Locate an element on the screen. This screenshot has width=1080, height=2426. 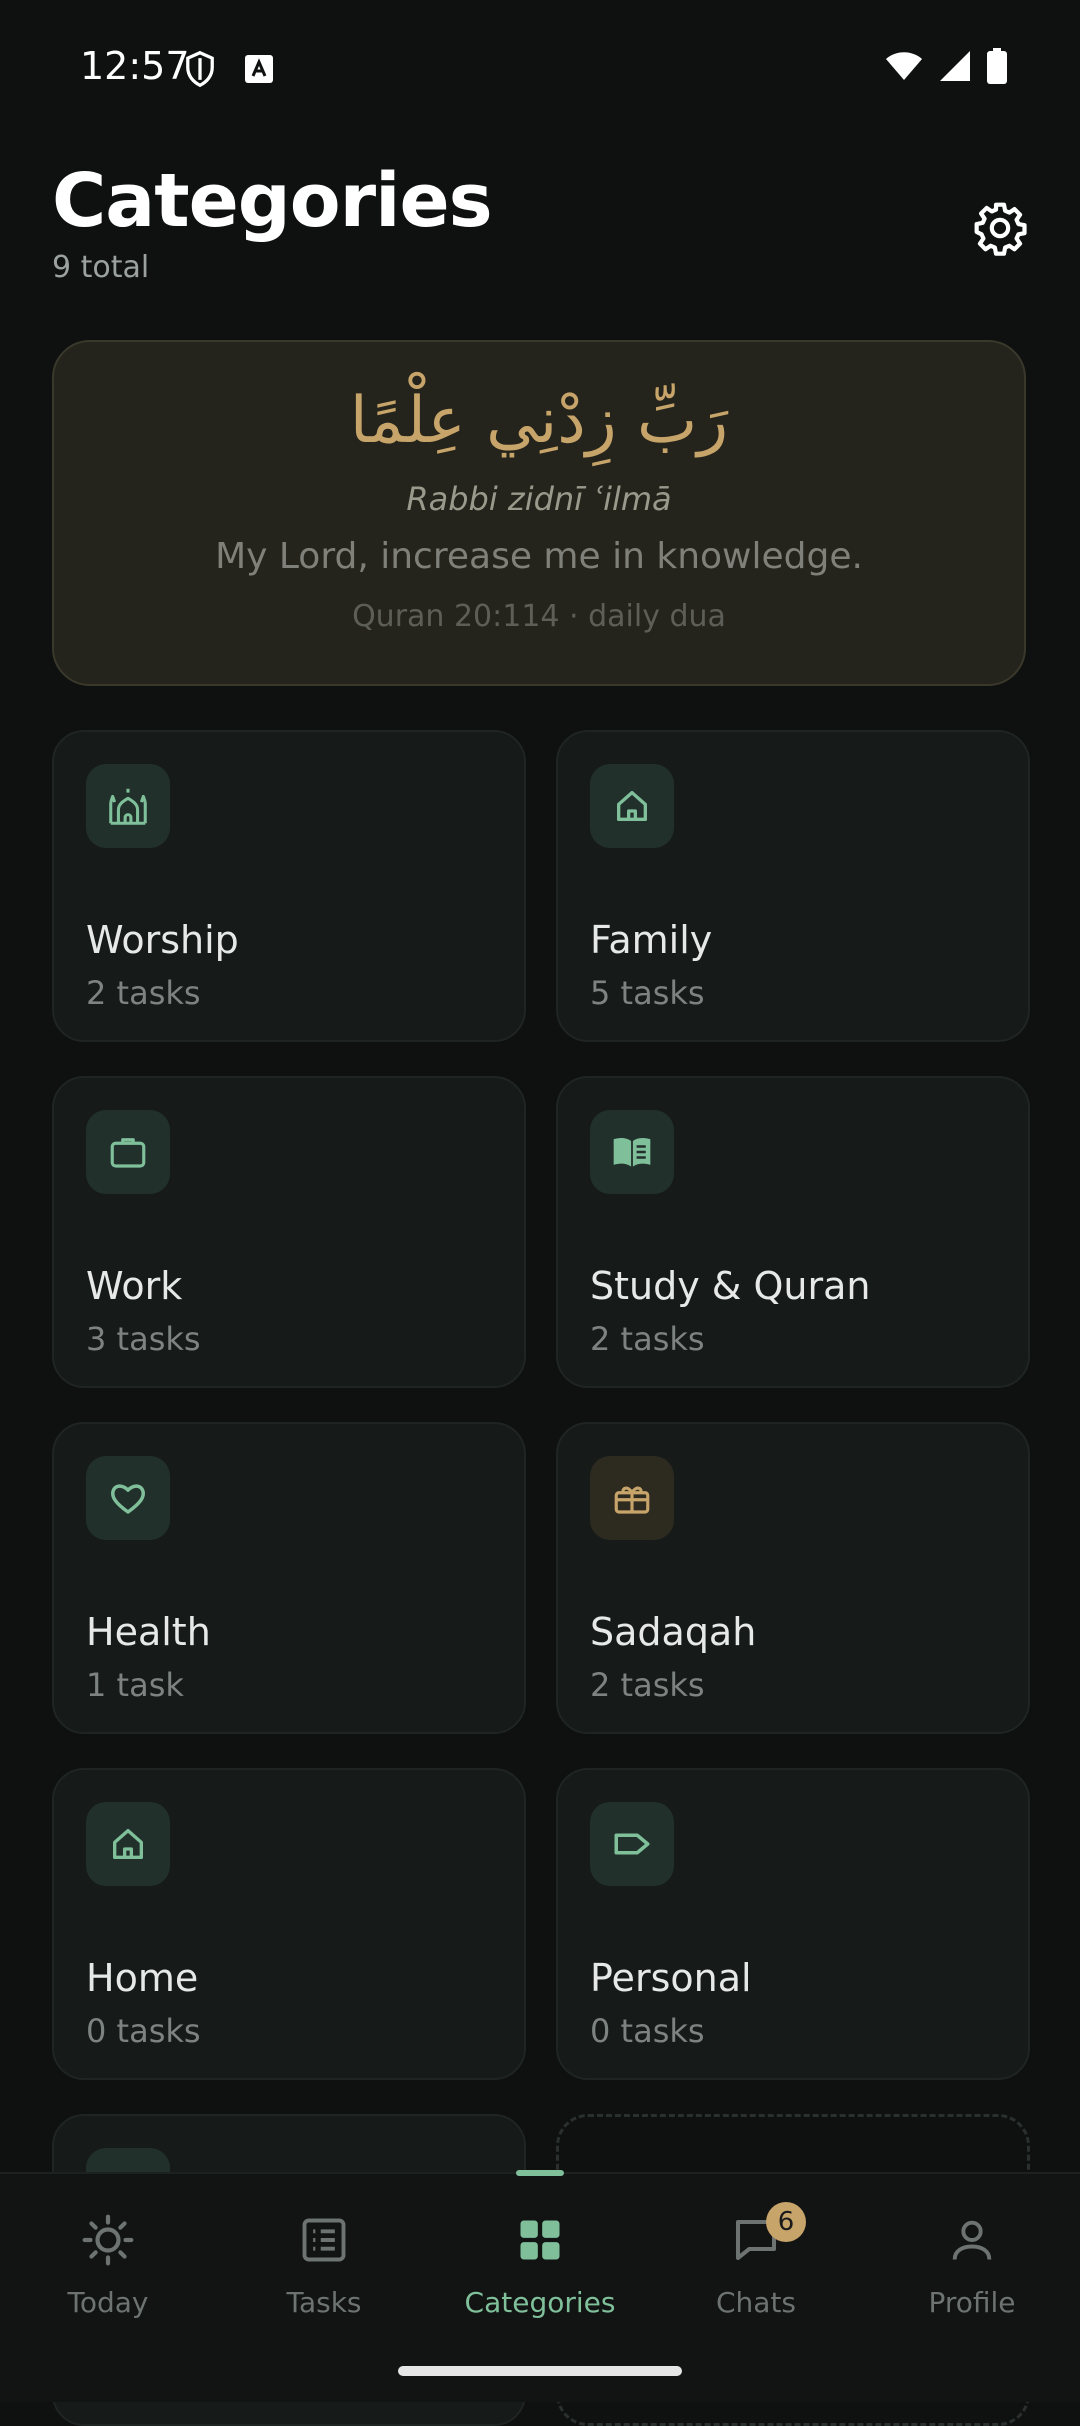
mosque-icon is located at coordinates (128, 806).